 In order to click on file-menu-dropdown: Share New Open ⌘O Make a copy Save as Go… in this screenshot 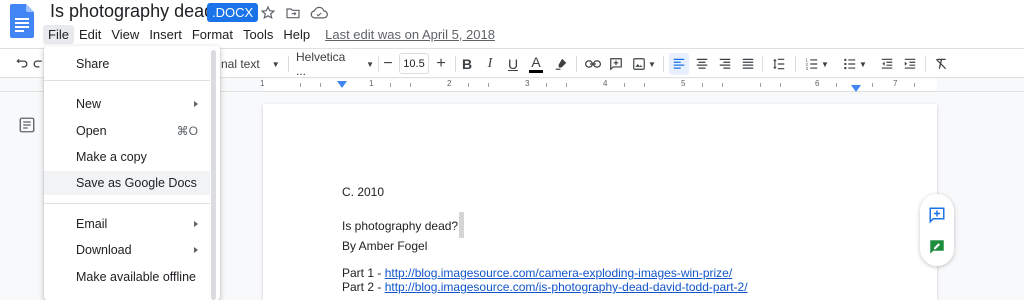, I will do `click(132, 173)`.